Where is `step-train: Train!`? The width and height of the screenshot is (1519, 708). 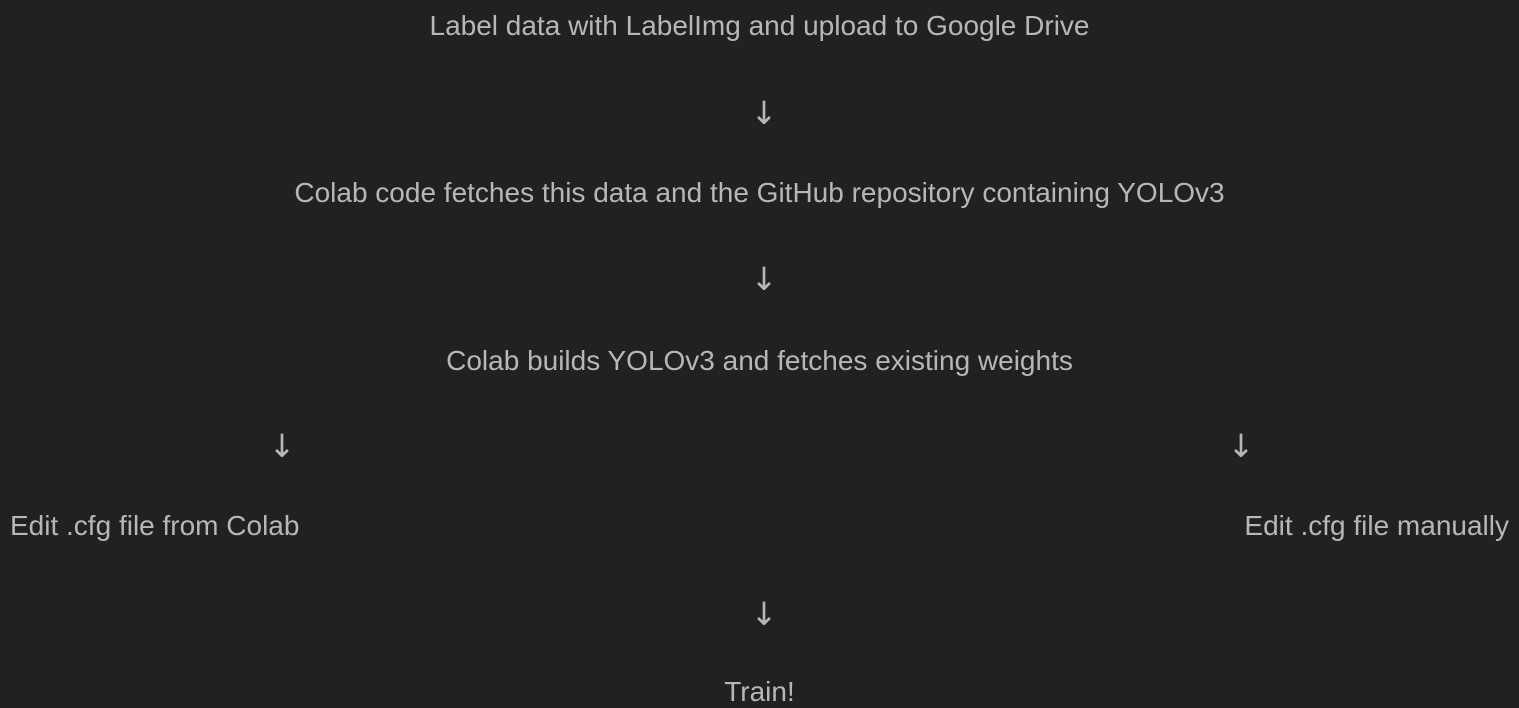 step-train: Train! is located at coordinates (759, 691).